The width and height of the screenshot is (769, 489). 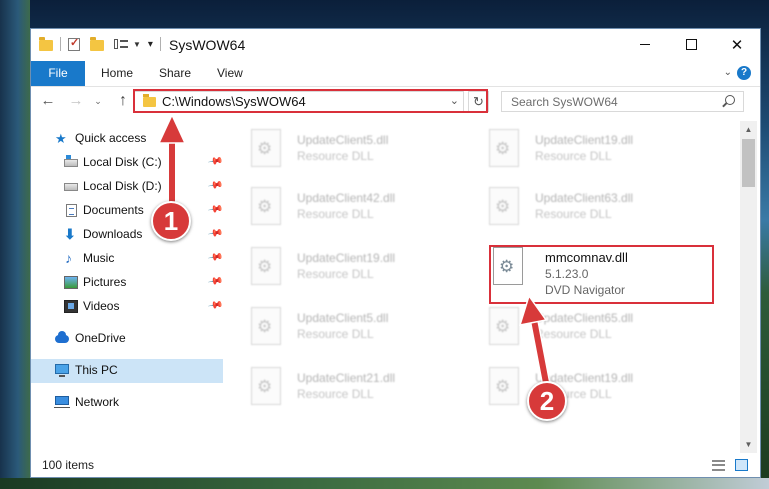 I want to click on file-item: UpdateClient21.dll Resource DLL, so click(x=340, y=393).